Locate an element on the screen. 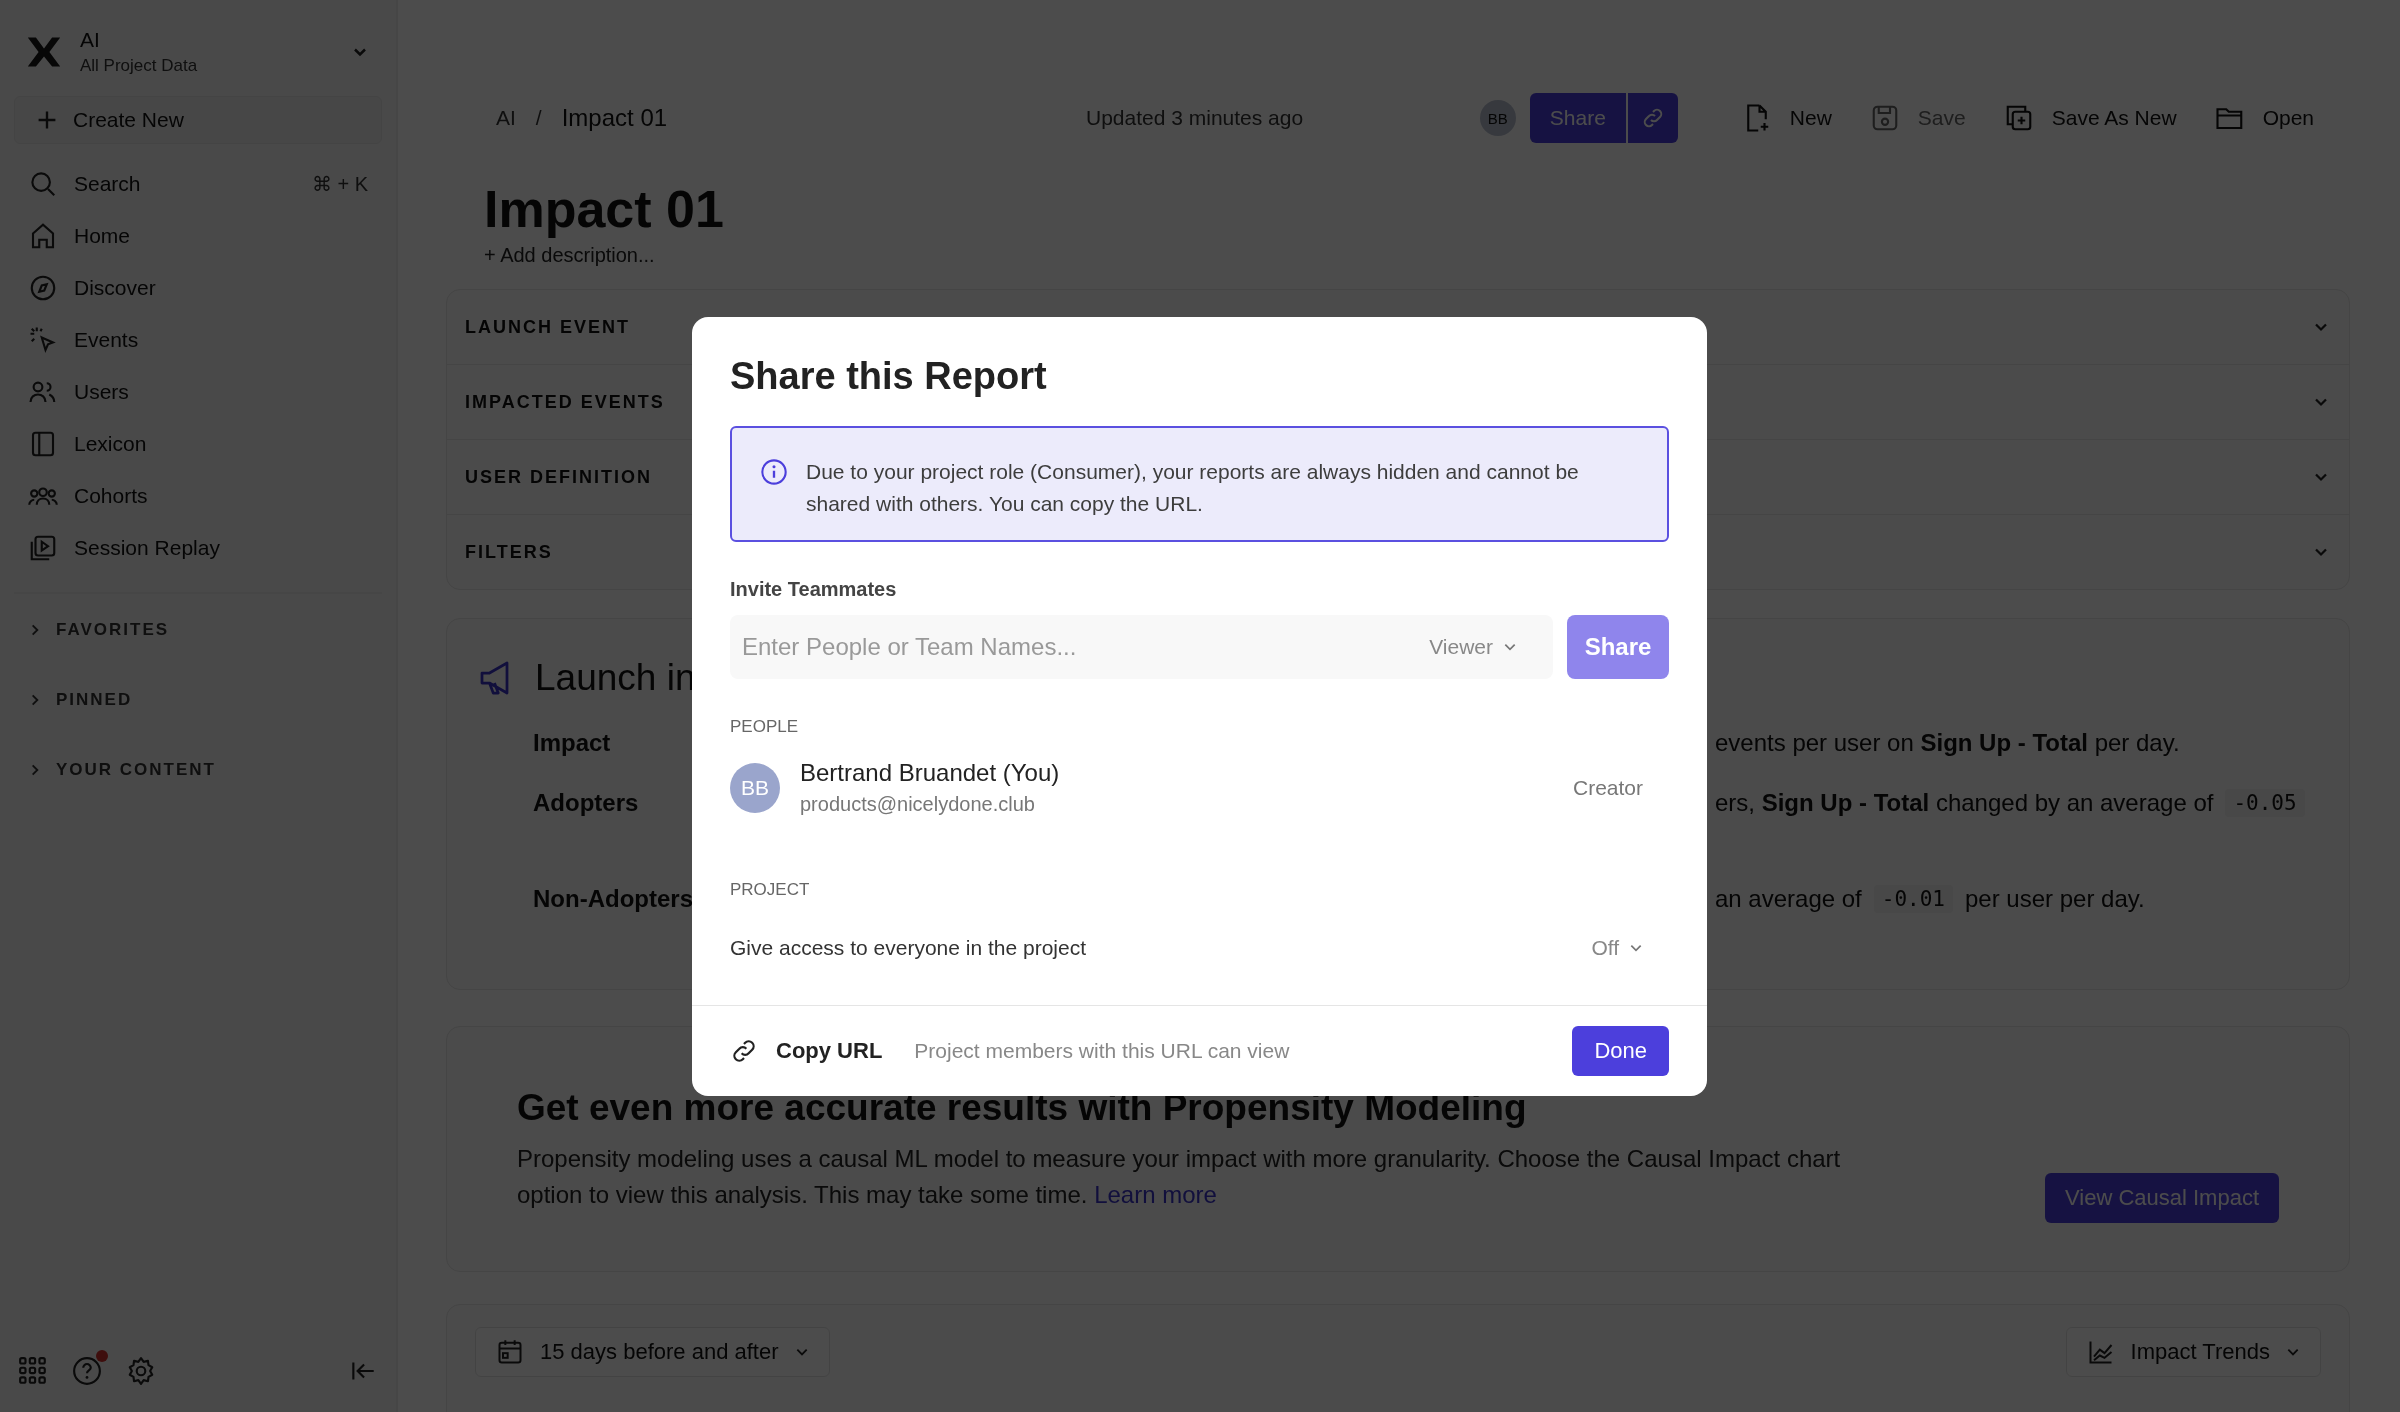 The image size is (2400, 1412). nav-label: Search is located at coordinates (108, 184).